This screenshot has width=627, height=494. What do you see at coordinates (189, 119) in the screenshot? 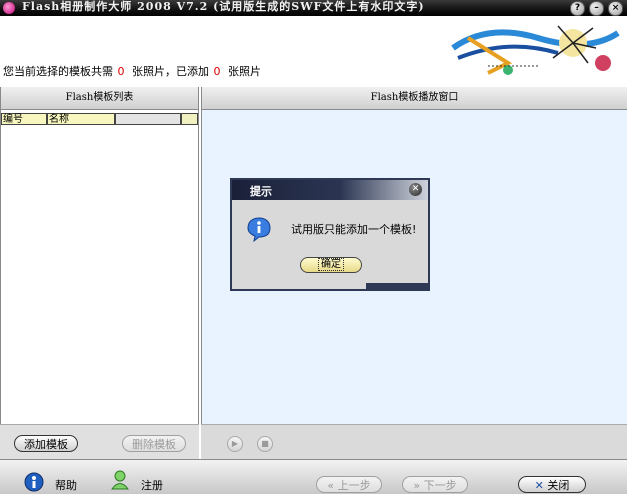
I see `column-header-scroll` at bounding box center [189, 119].